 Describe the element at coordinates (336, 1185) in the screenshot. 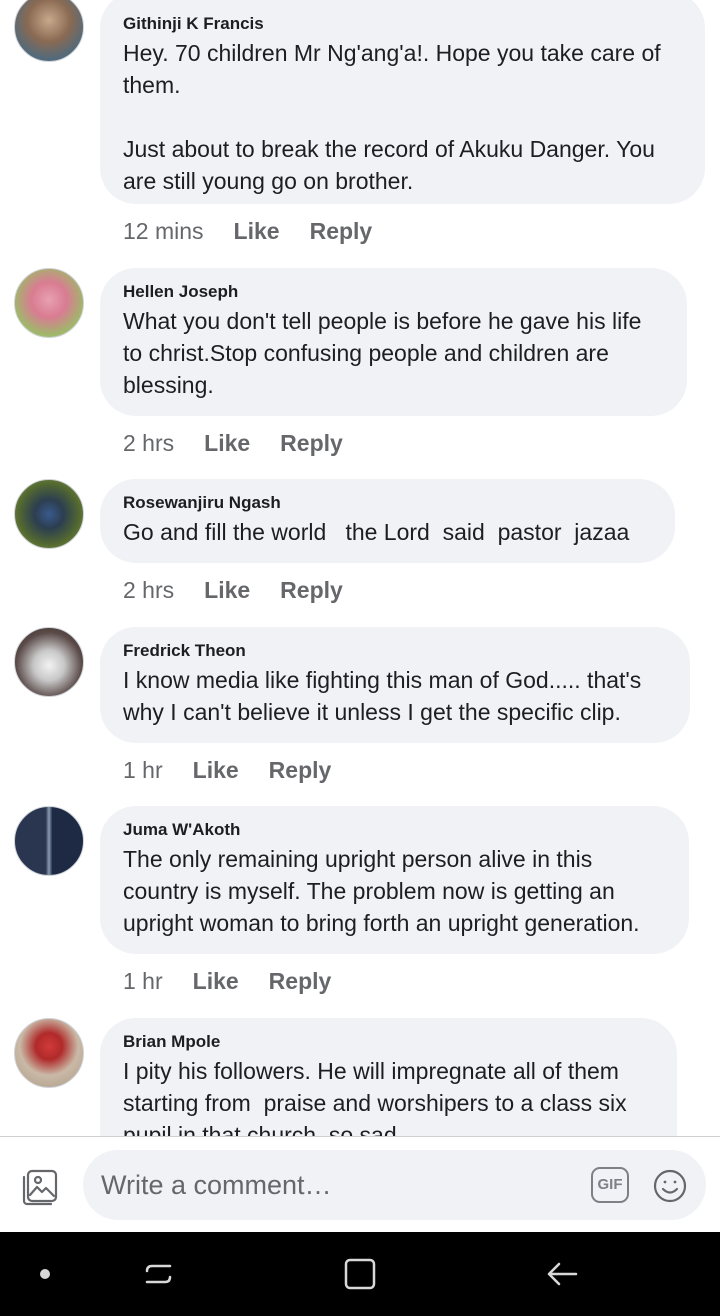

I see `comment-input` at that location.